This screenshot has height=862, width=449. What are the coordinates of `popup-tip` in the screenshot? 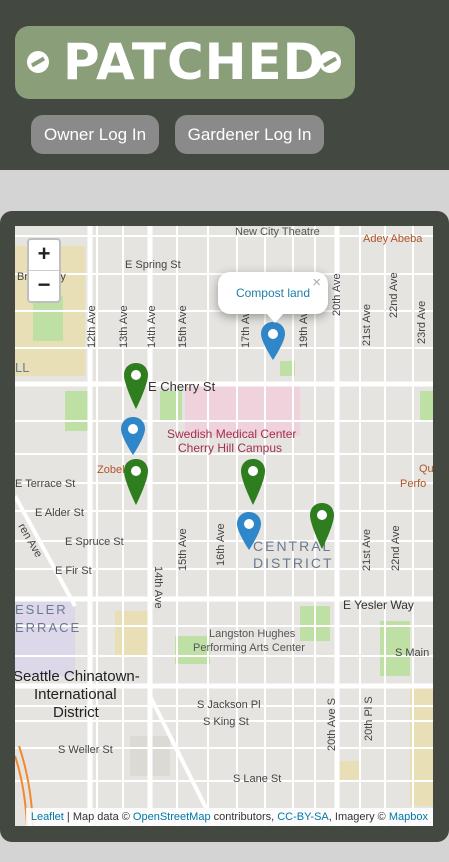 It's located at (275, 318).